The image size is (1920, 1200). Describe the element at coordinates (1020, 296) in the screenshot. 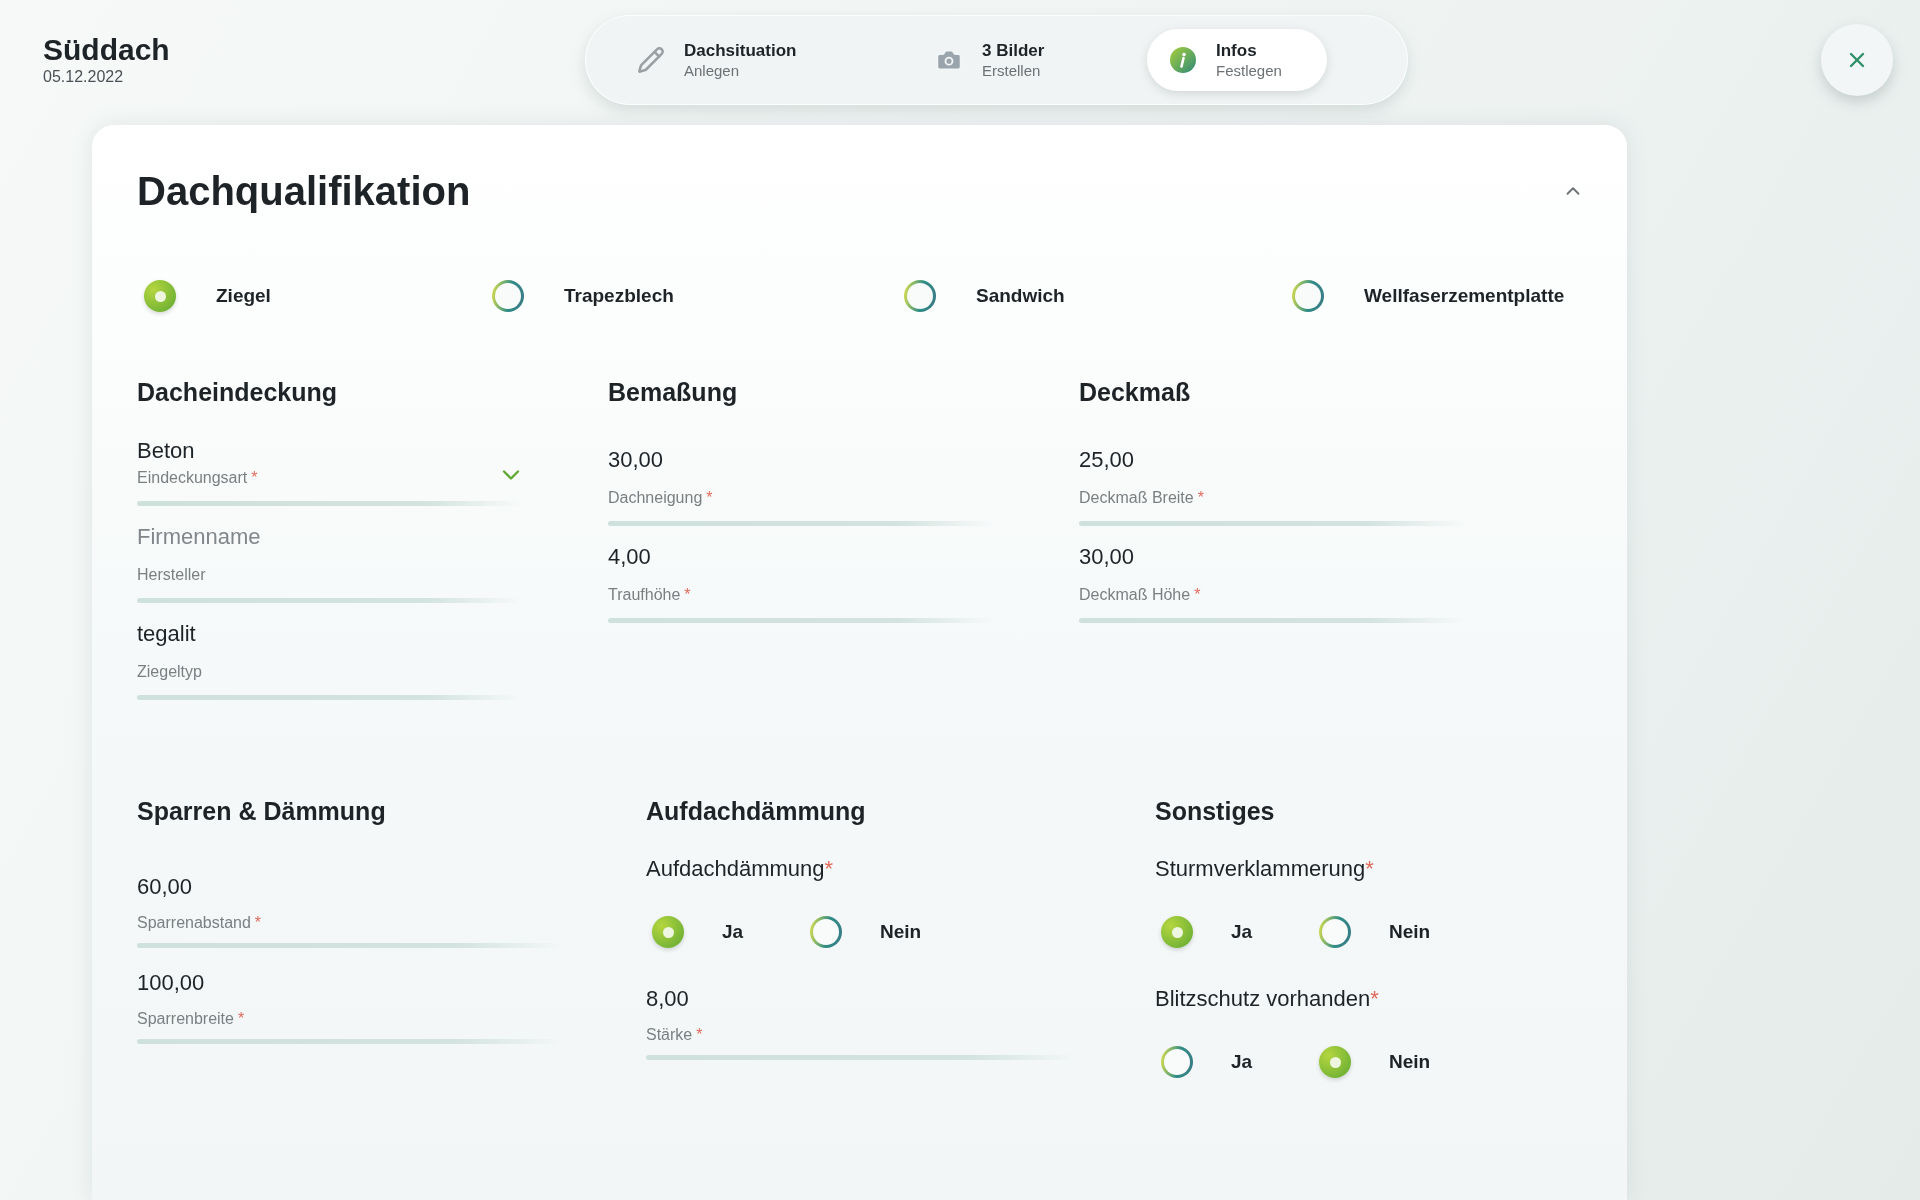

I see `radio-label: Sandwich` at that location.